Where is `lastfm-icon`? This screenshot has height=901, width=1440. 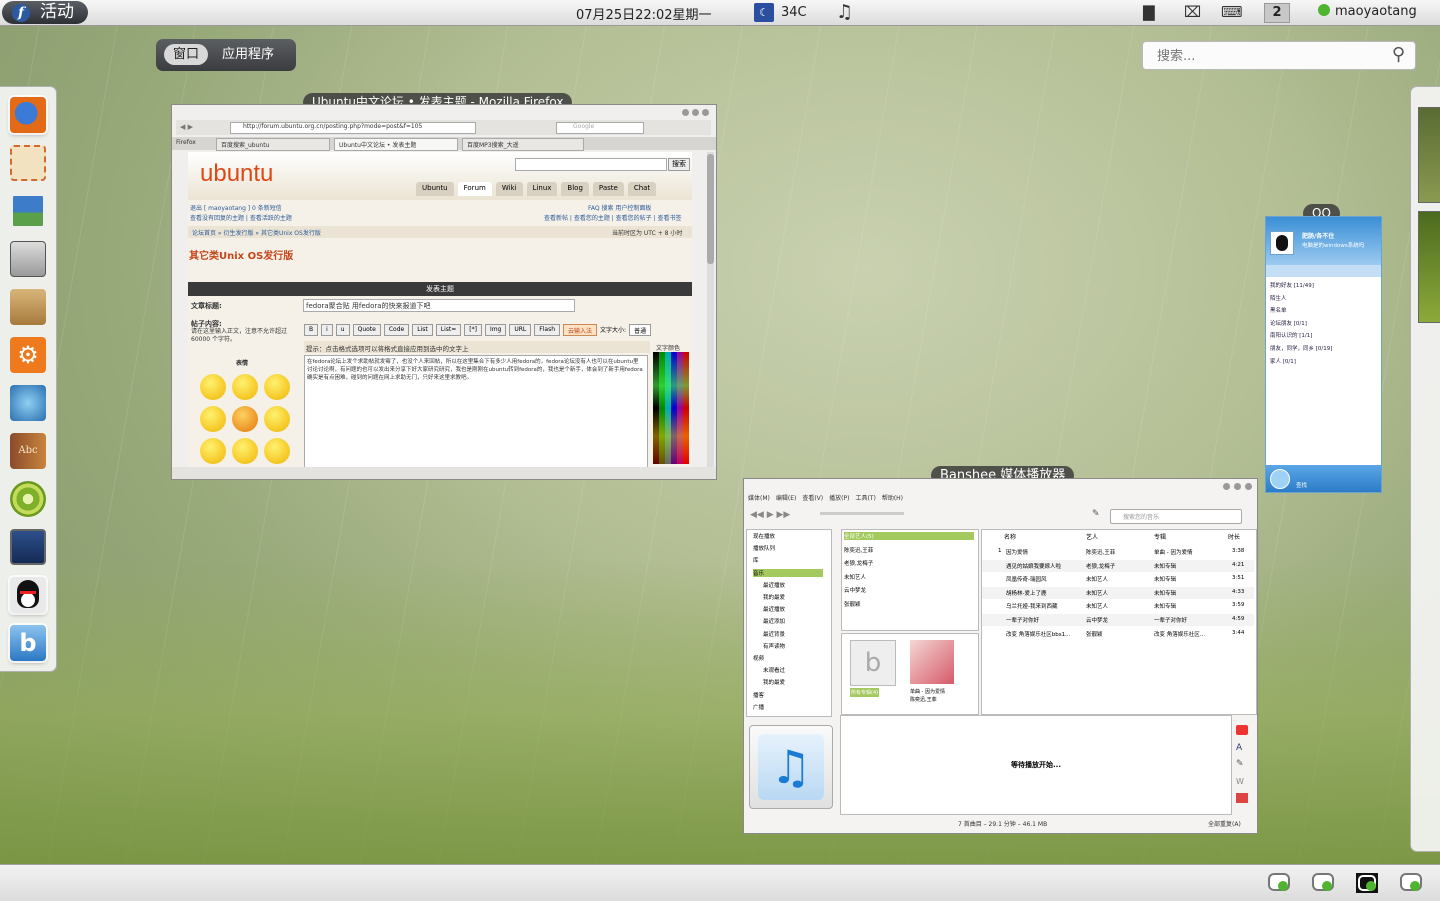 lastfm-icon is located at coordinates (1242, 730).